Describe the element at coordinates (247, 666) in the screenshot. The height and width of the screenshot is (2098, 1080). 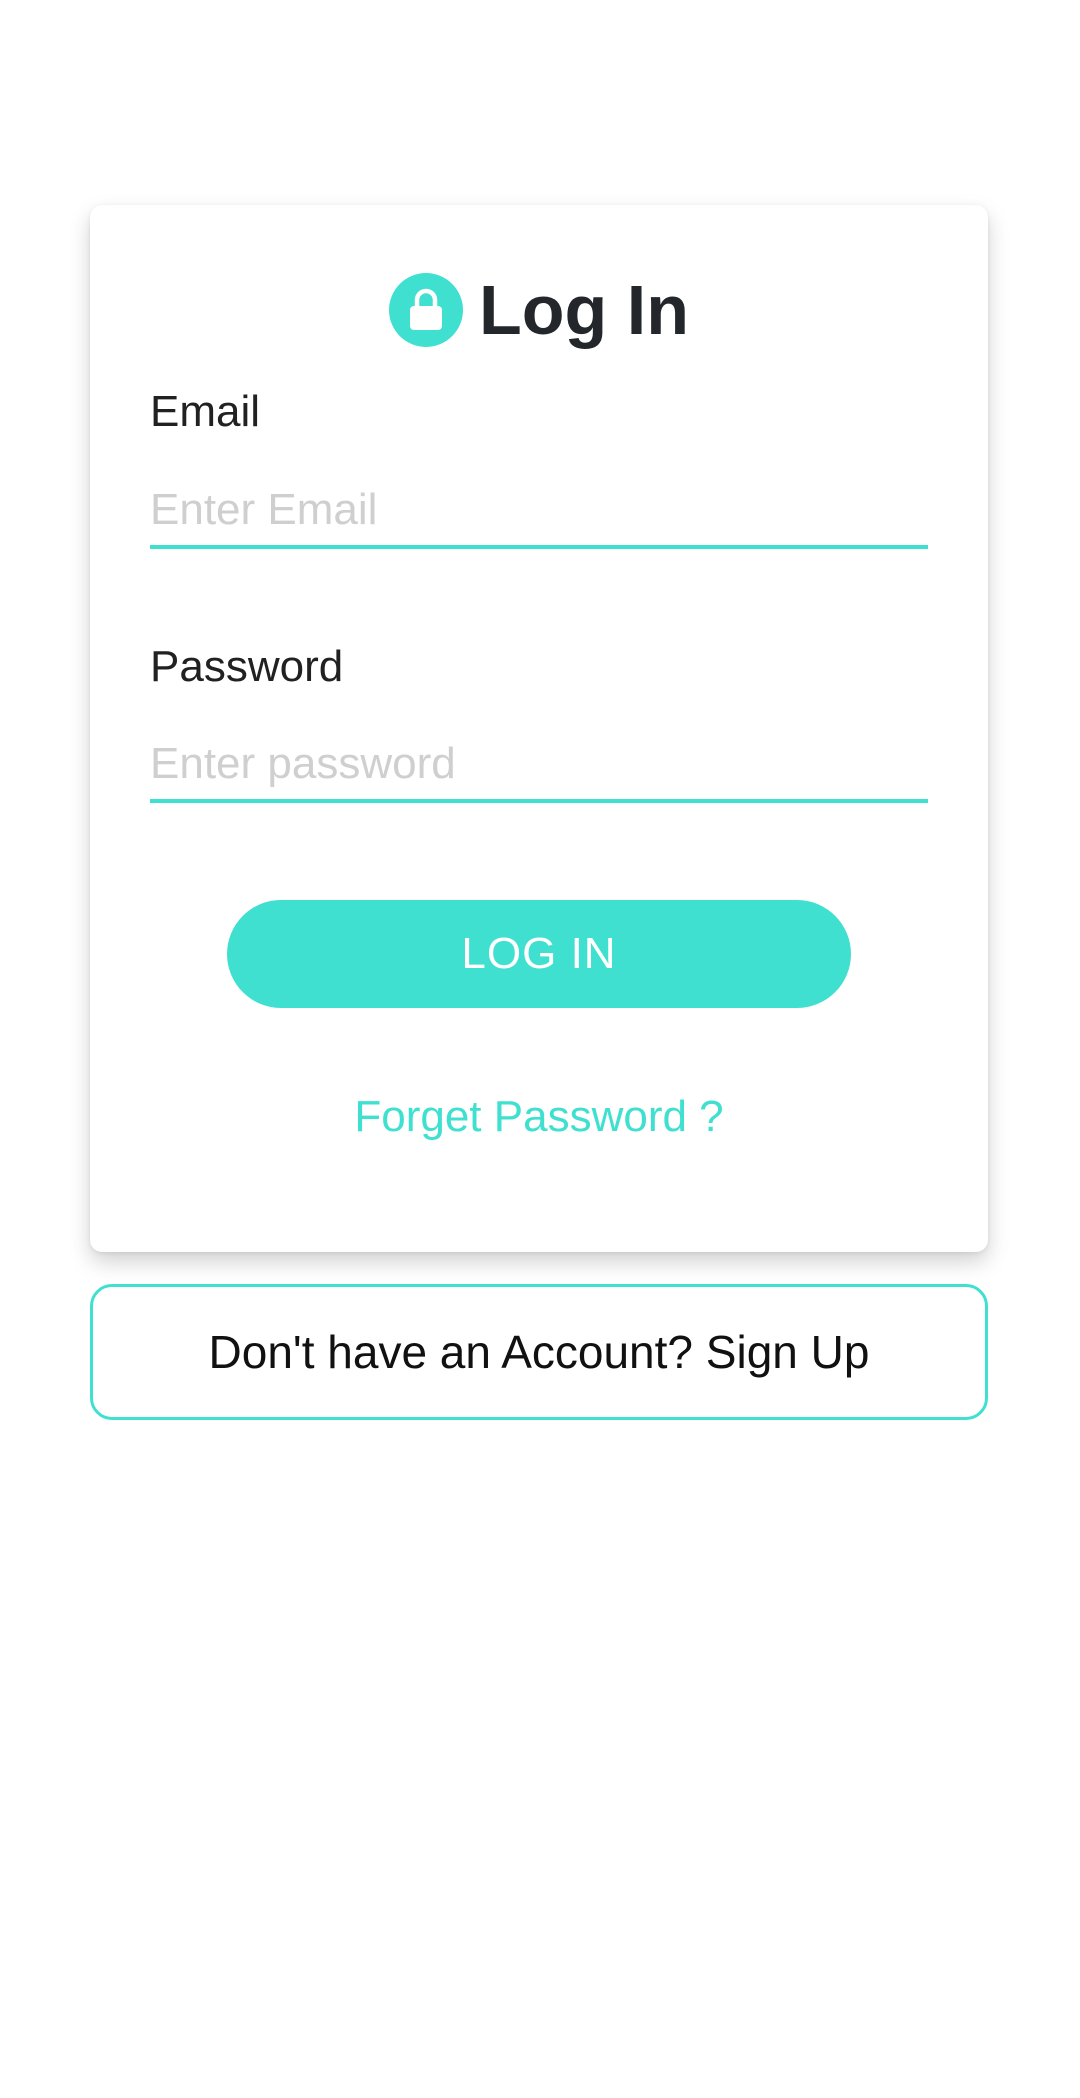
I see `password-label: Password` at that location.